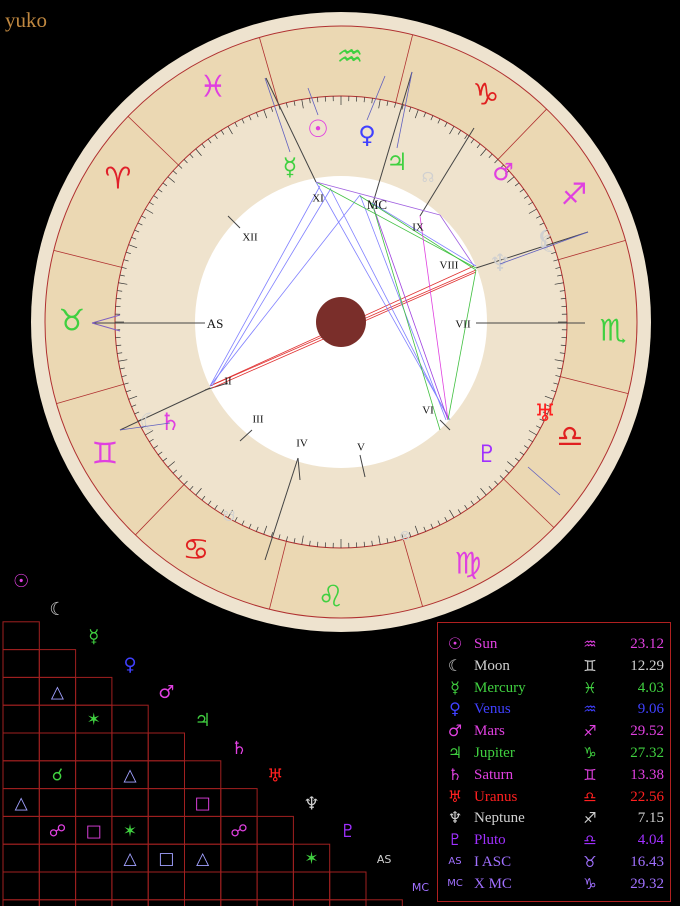 Image resolution: width=680 pixels, height=906 pixels. I want to click on house-label: IX, so click(418, 228).